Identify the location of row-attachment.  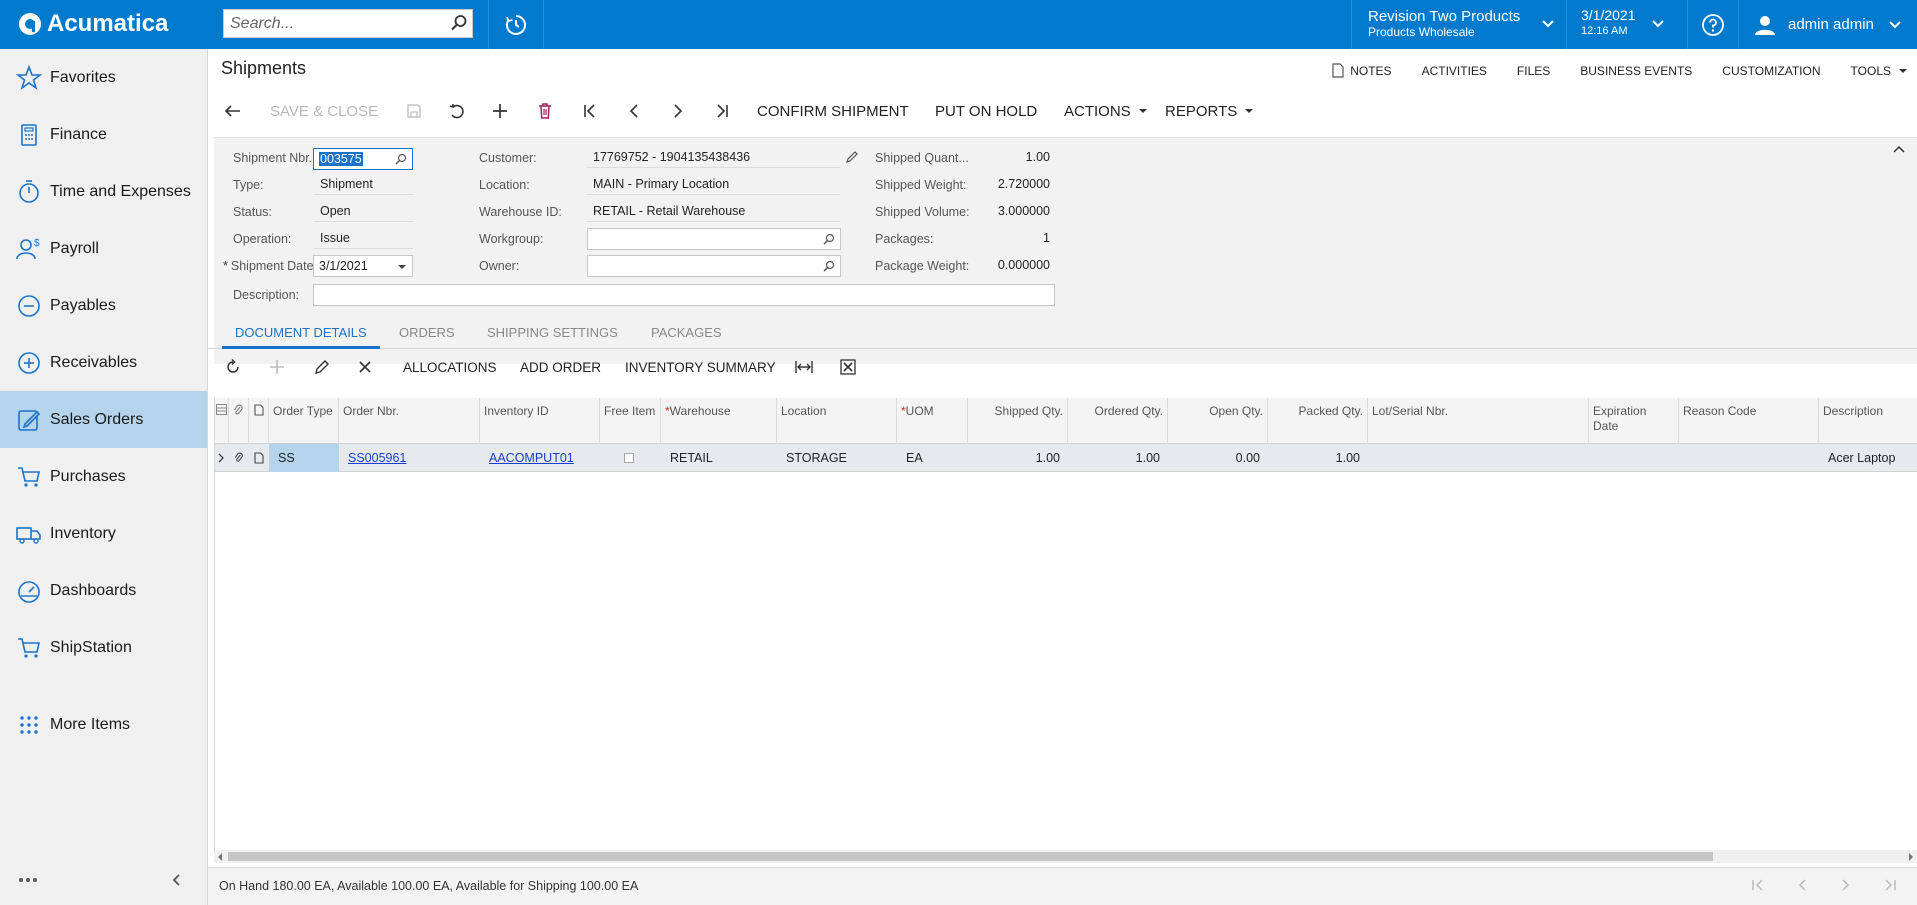
(239, 458).